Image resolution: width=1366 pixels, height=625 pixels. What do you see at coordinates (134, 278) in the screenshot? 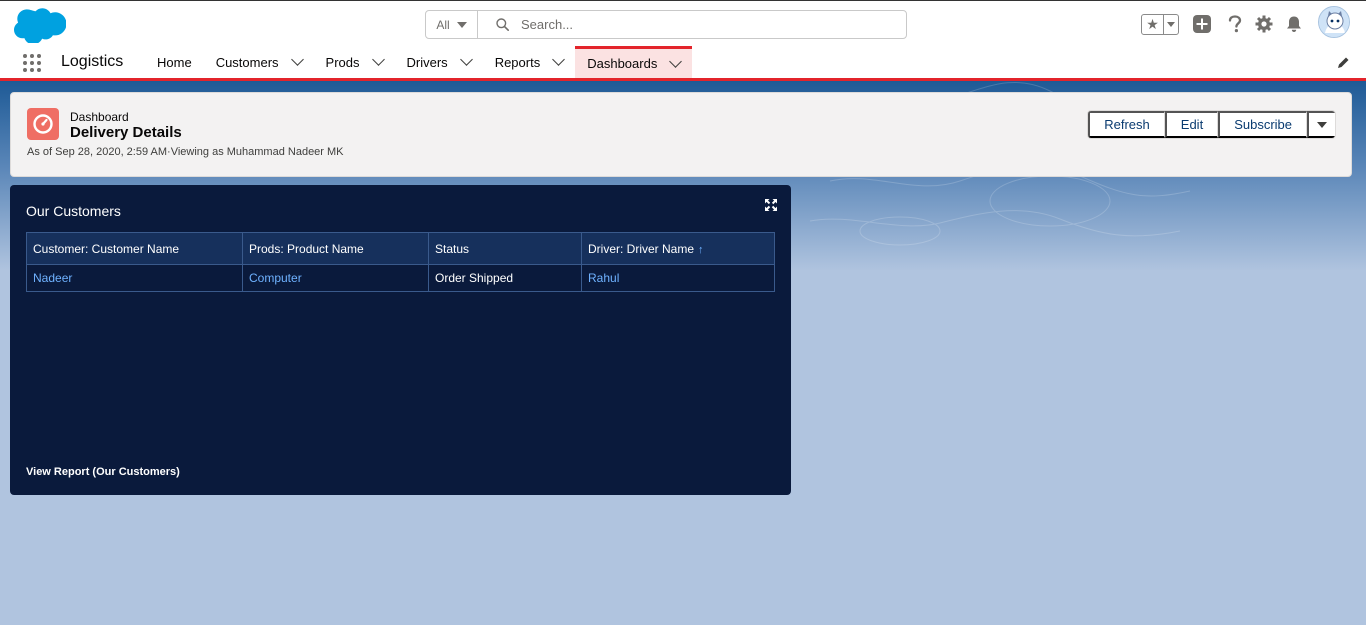
I see `customer-name-link: Nadeer` at bounding box center [134, 278].